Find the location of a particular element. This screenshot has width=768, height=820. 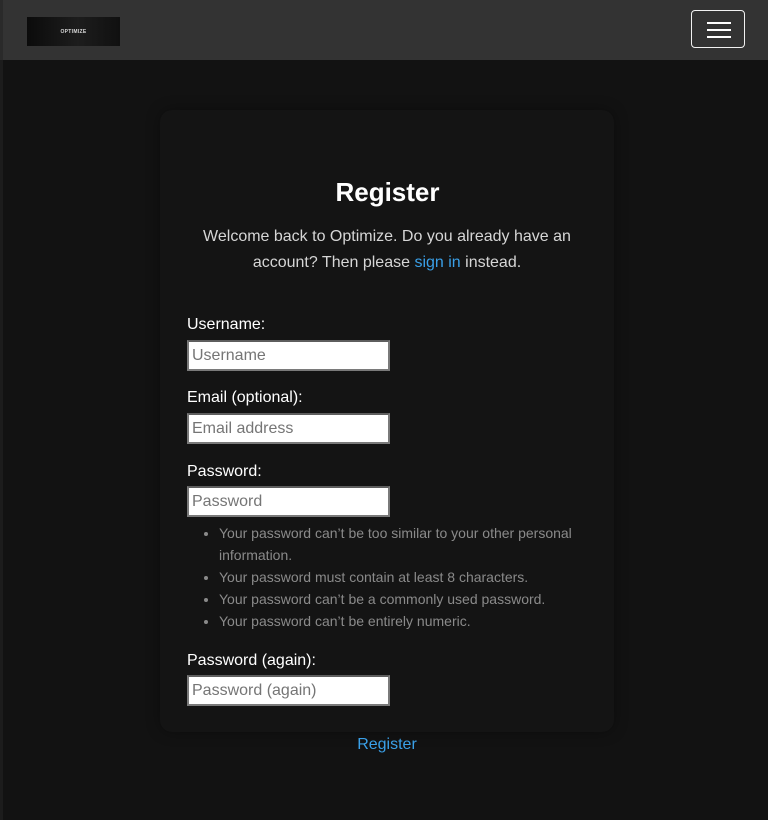

navbar: OPTIMIZE is located at coordinates (384, 30).